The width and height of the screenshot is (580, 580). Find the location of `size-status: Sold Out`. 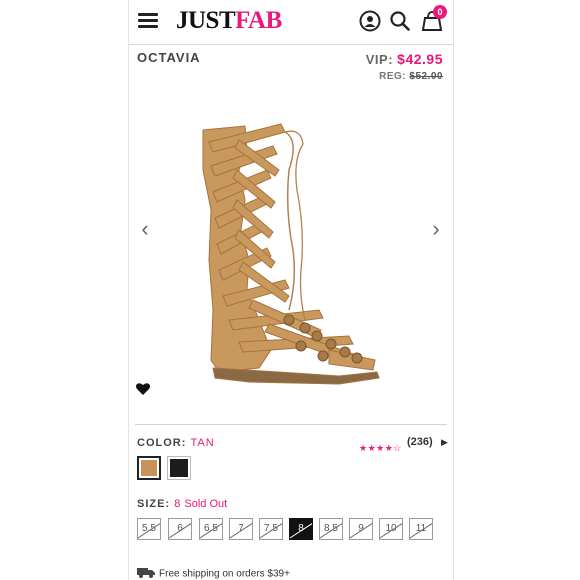

size-status: Sold Out is located at coordinates (206, 504).